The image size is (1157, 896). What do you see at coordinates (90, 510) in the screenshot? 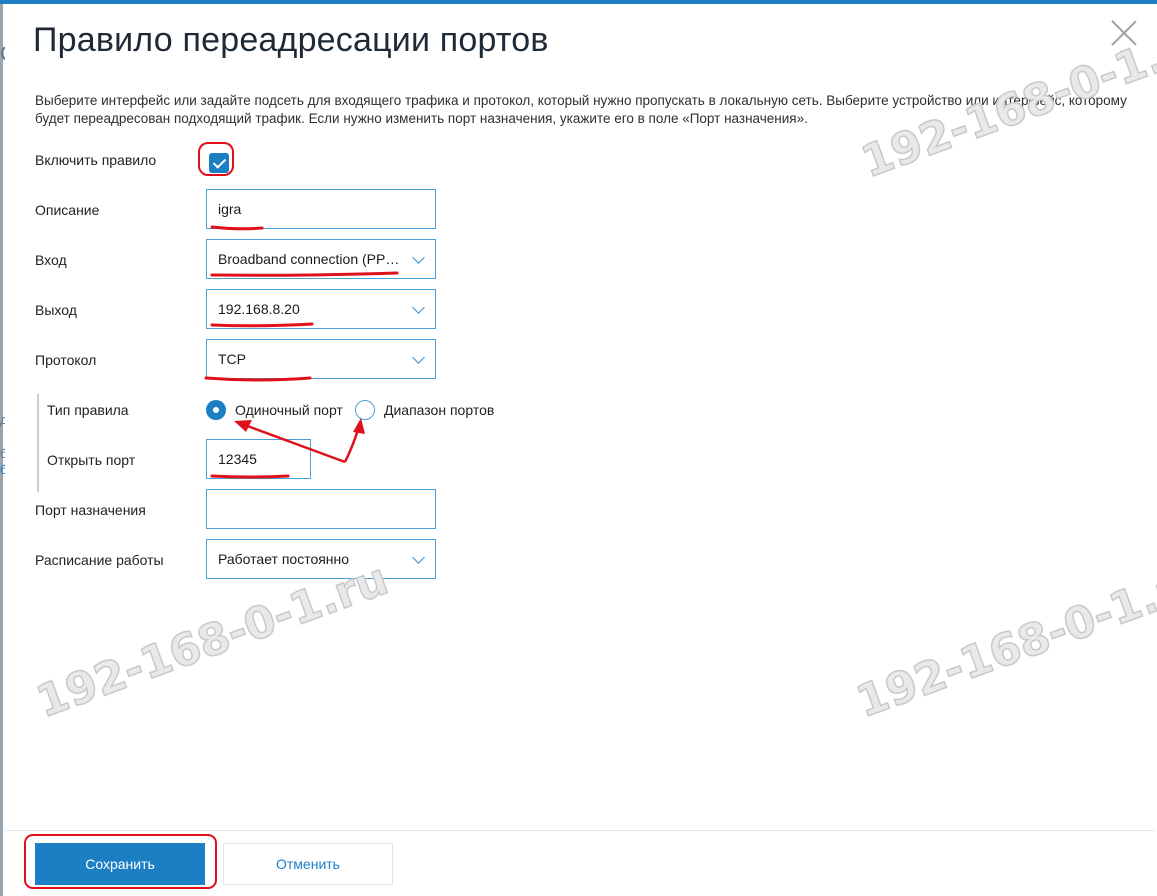
I see `destination-port-label: Порт назначения` at bounding box center [90, 510].